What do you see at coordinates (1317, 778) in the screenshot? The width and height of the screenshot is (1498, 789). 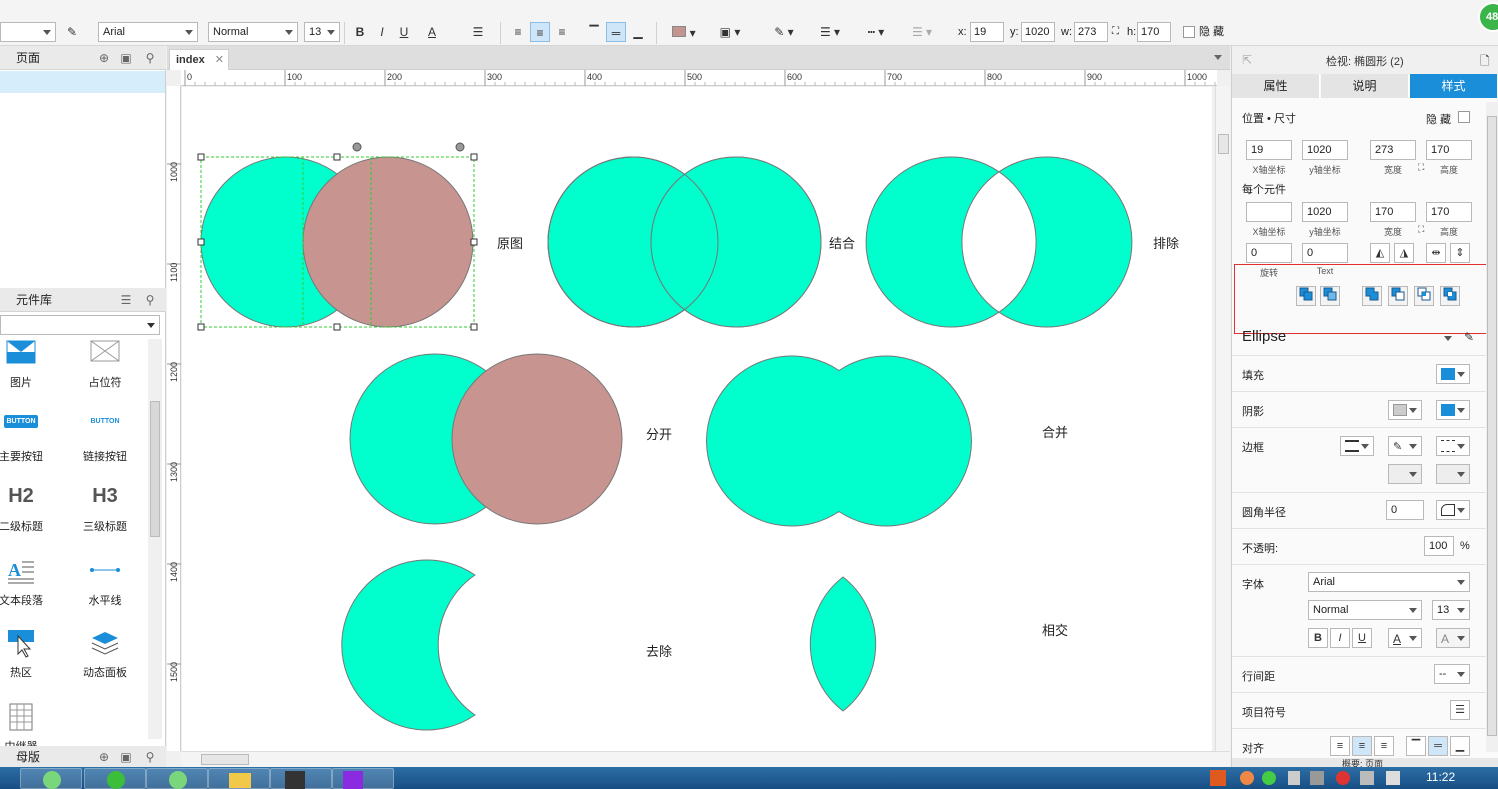 I see `tray-network-icon` at bounding box center [1317, 778].